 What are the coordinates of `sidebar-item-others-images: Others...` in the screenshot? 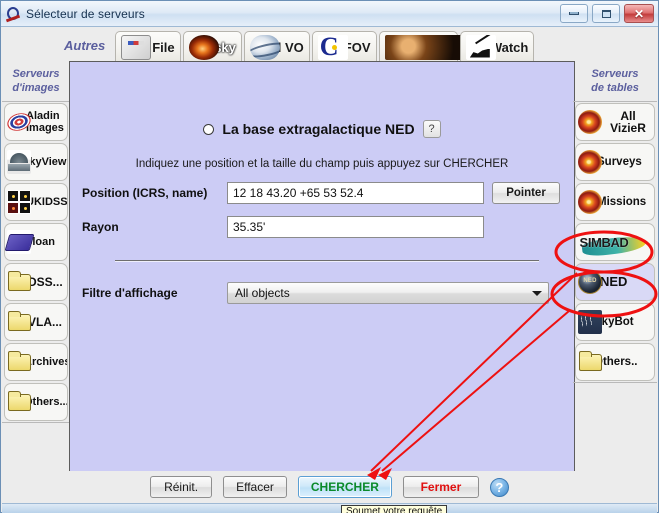 It's located at (36, 402).